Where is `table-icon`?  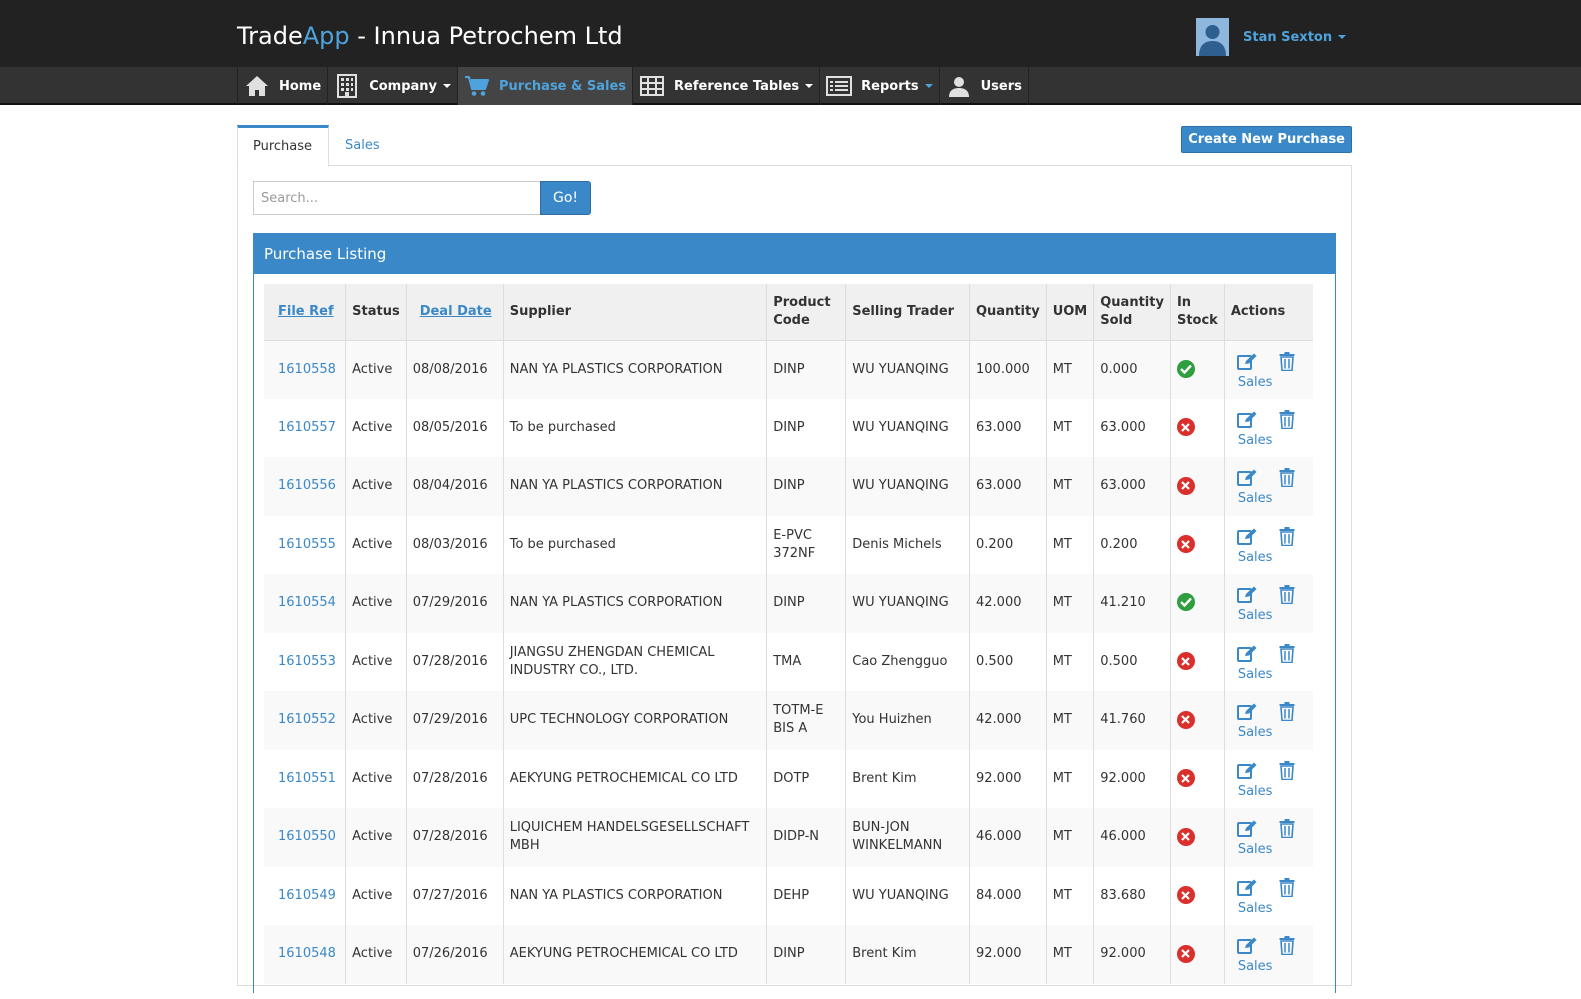
table-icon is located at coordinates (652, 86).